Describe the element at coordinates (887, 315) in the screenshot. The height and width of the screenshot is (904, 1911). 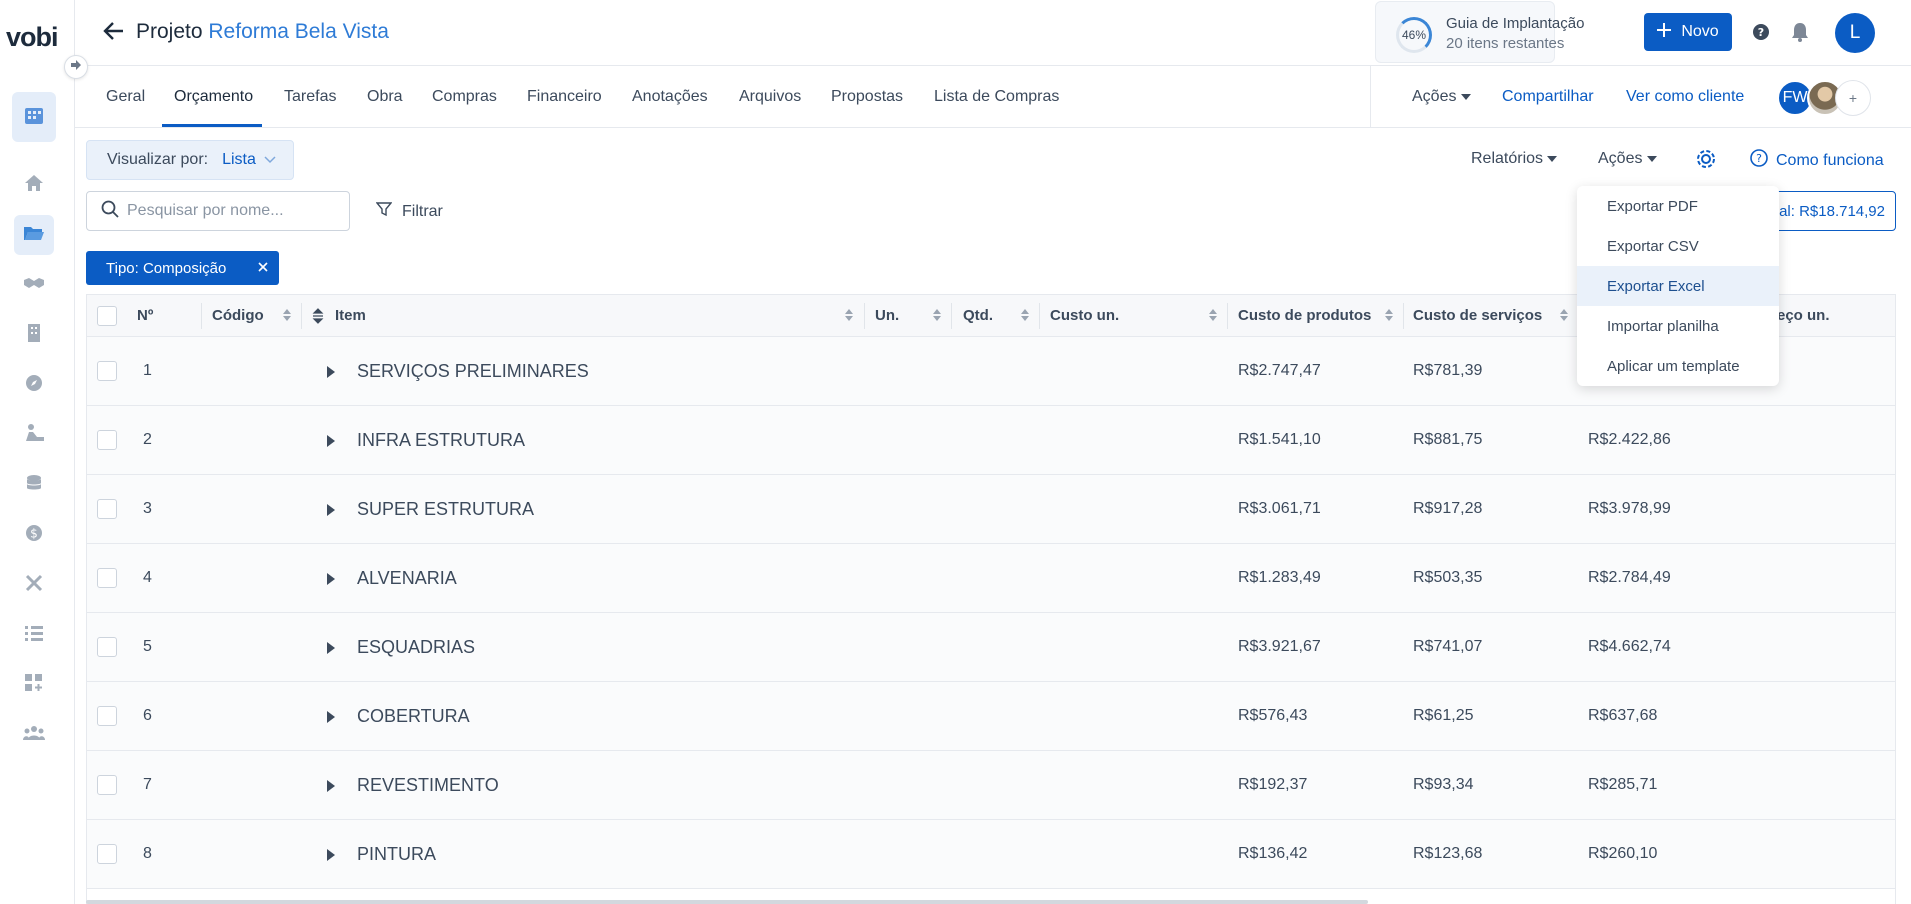
I see `col-header-un: Un.` at that location.